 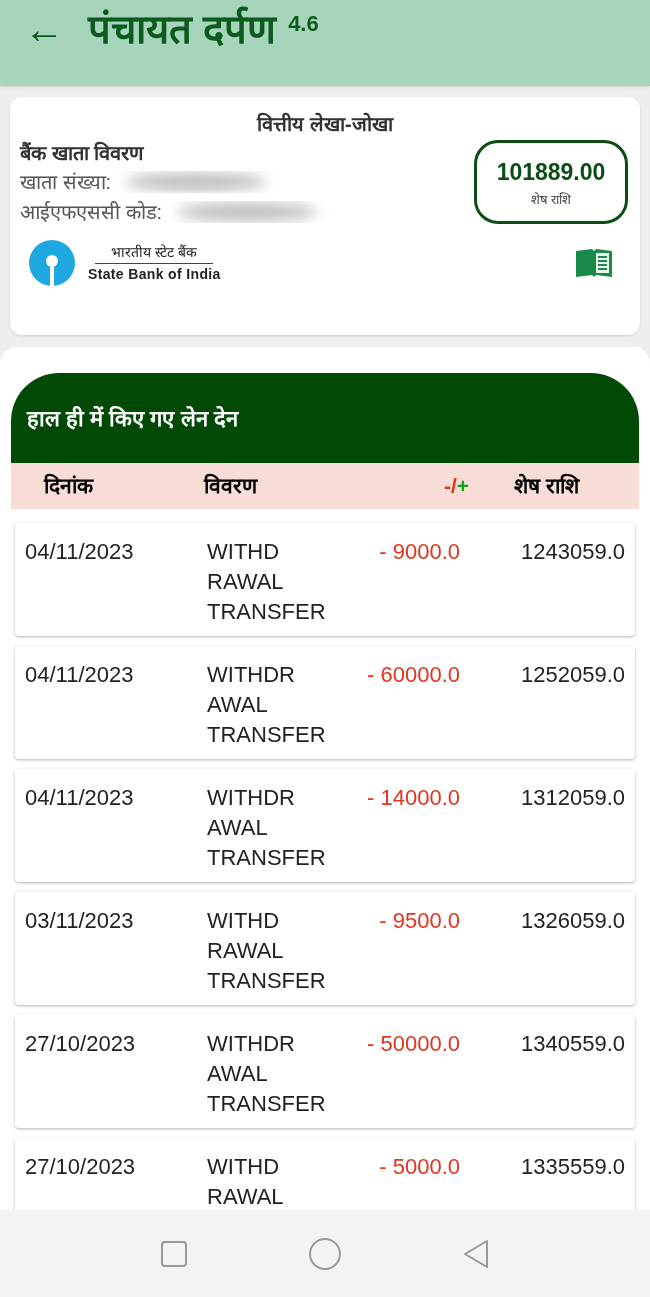 I want to click on balance-label: शेष राशि, so click(x=551, y=199).